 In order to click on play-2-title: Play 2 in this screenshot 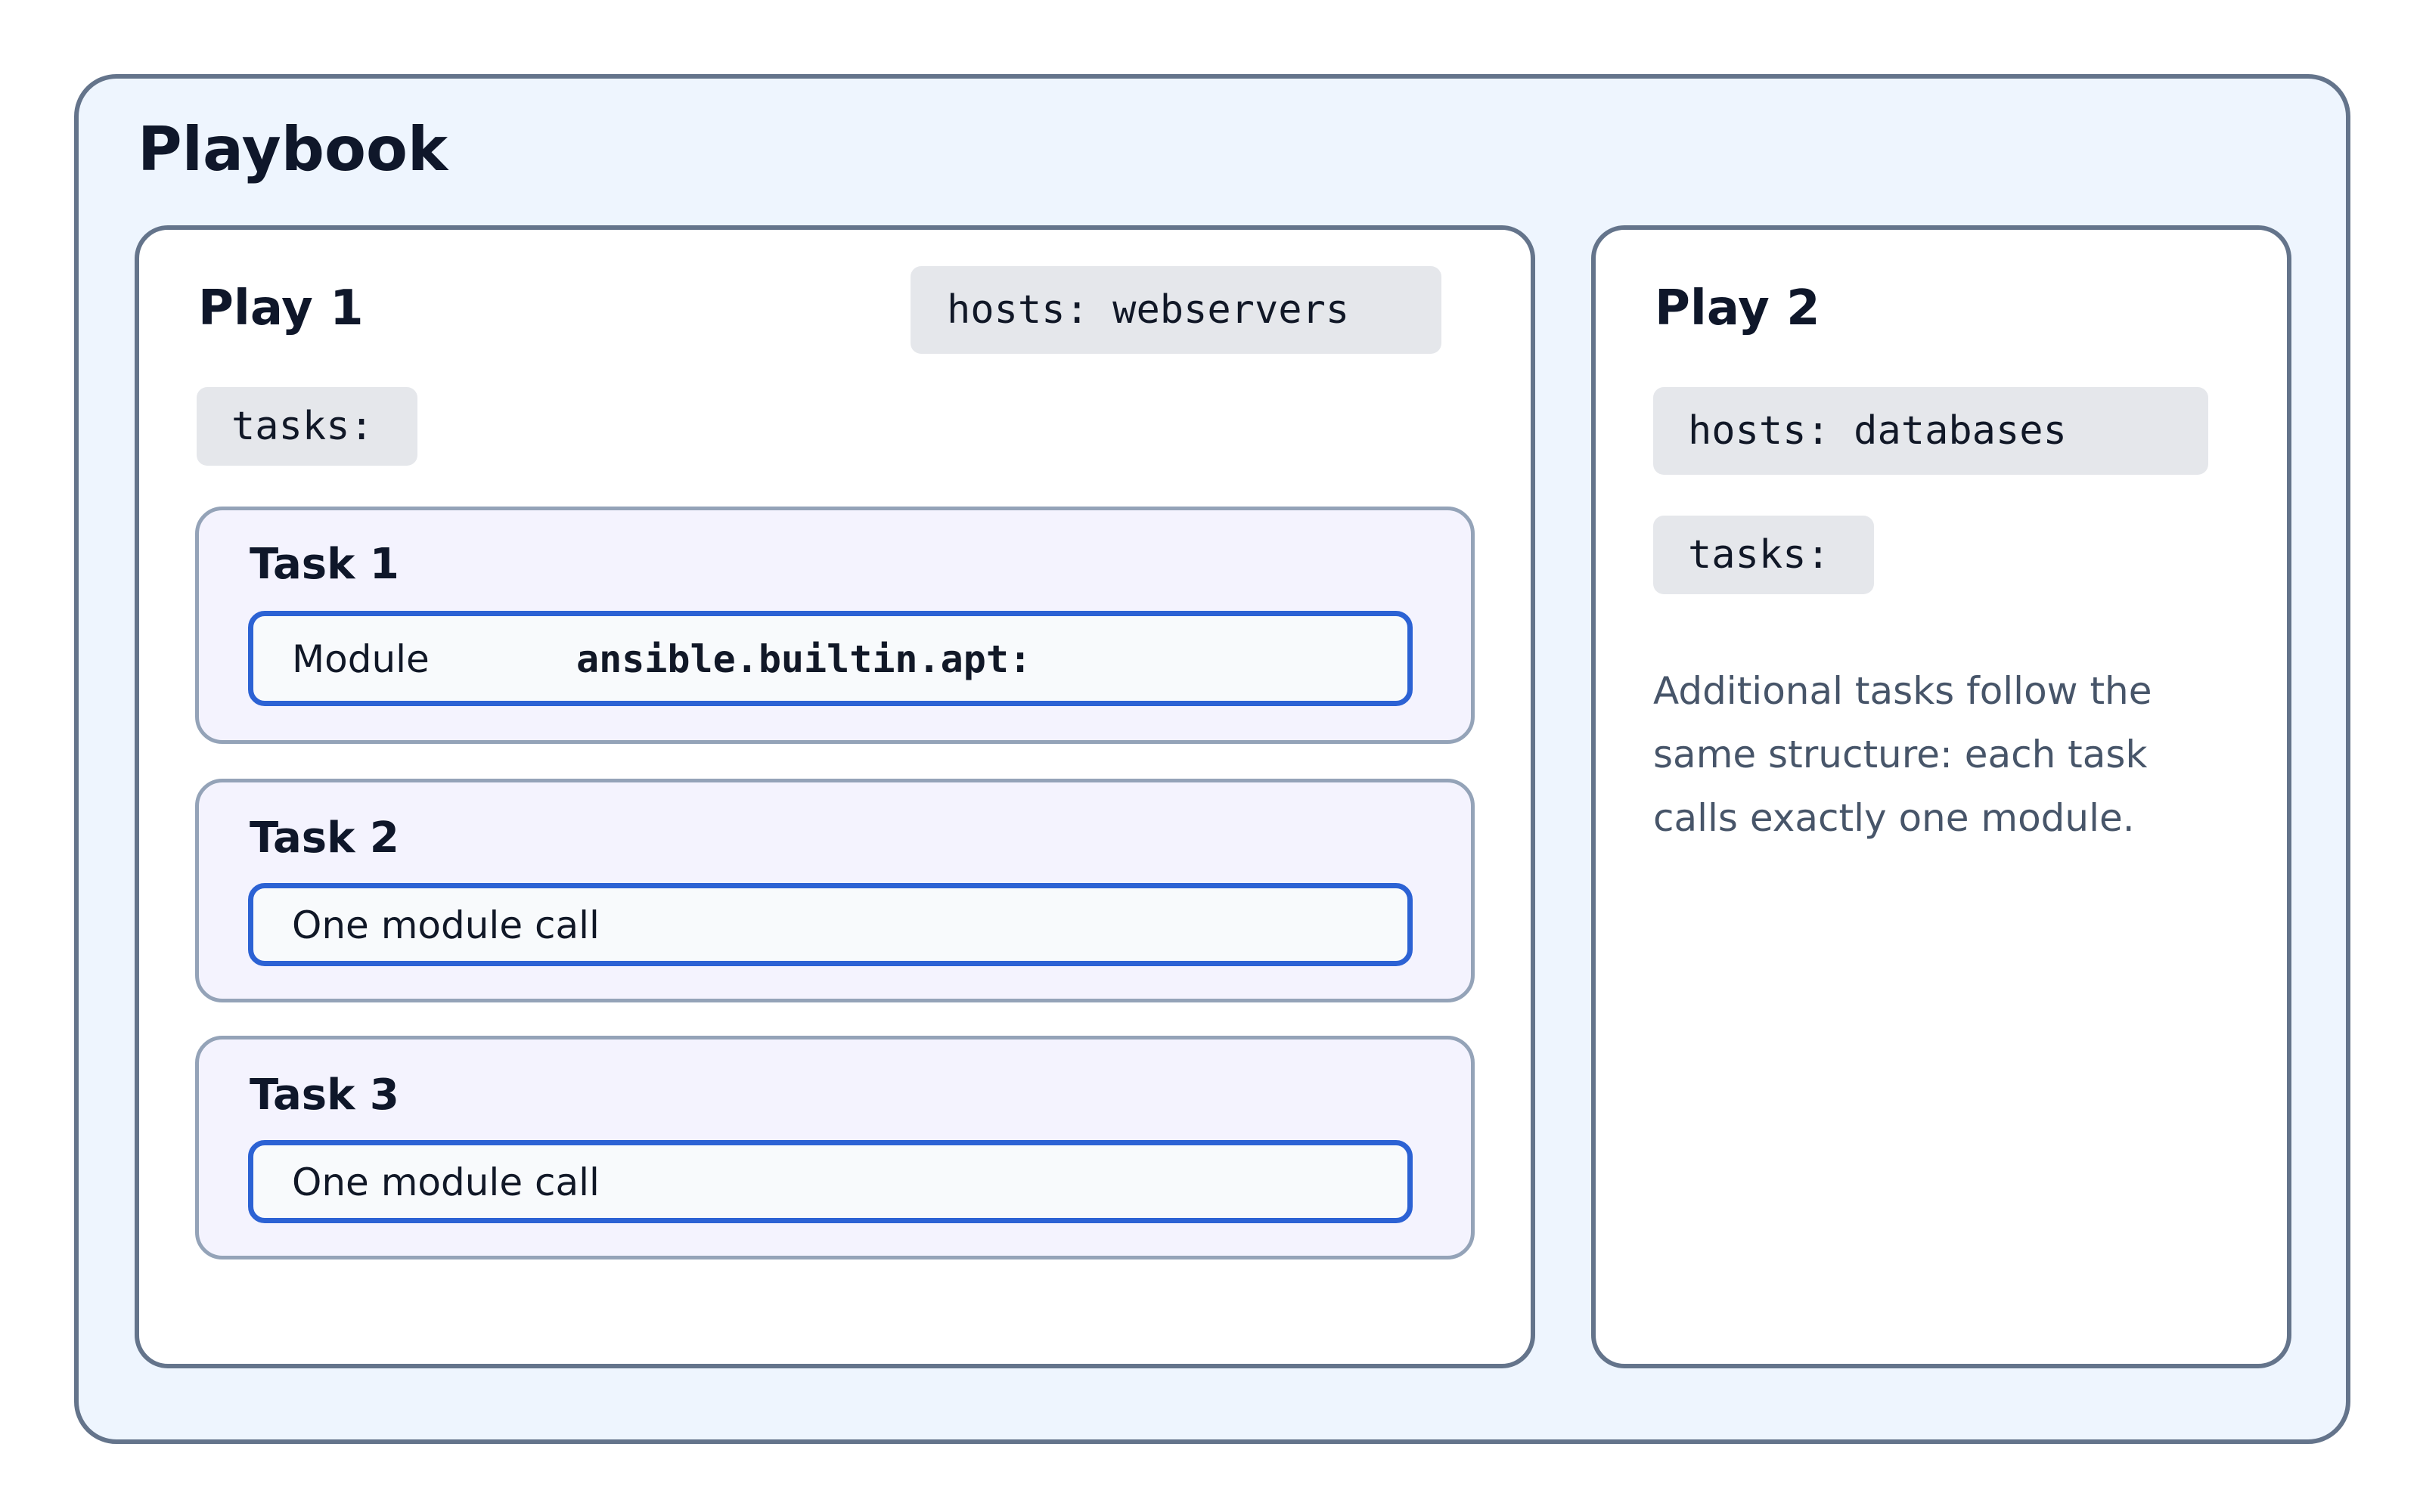, I will do `click(1737, 308)`.